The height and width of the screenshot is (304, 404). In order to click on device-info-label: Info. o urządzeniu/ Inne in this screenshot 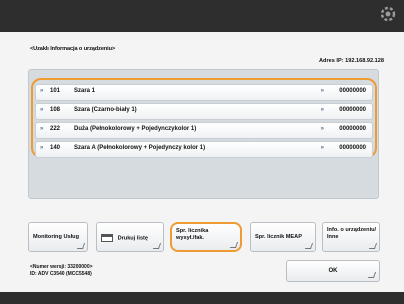, I will do `click(352, 233)`.